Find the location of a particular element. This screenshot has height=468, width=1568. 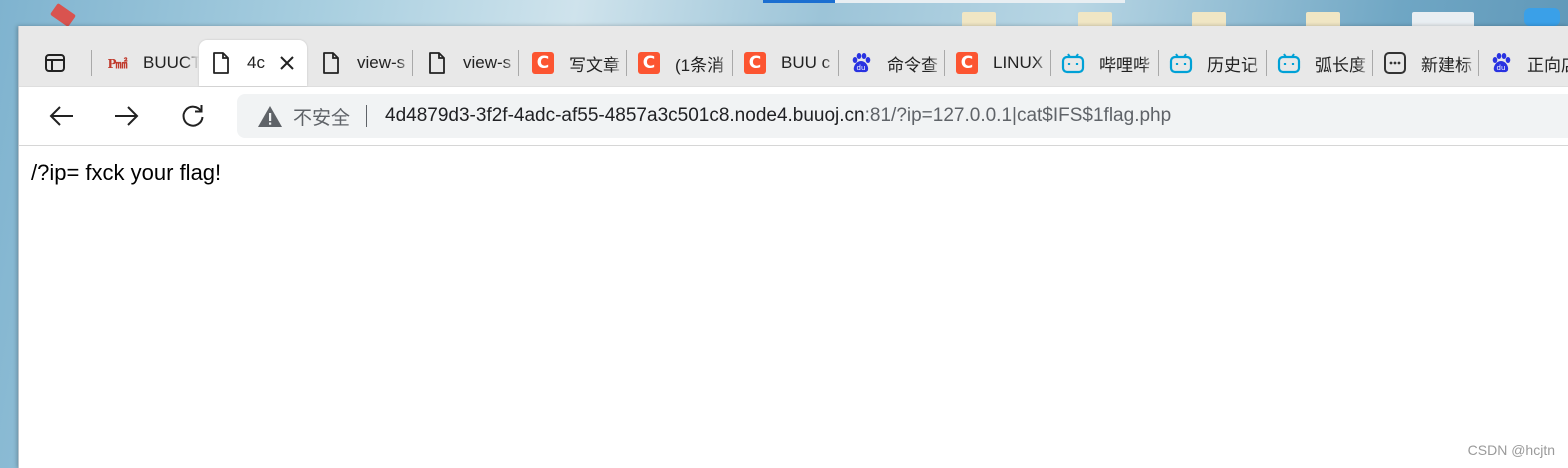

tab-title: 正向店 is located at coordinates (1547, 65).